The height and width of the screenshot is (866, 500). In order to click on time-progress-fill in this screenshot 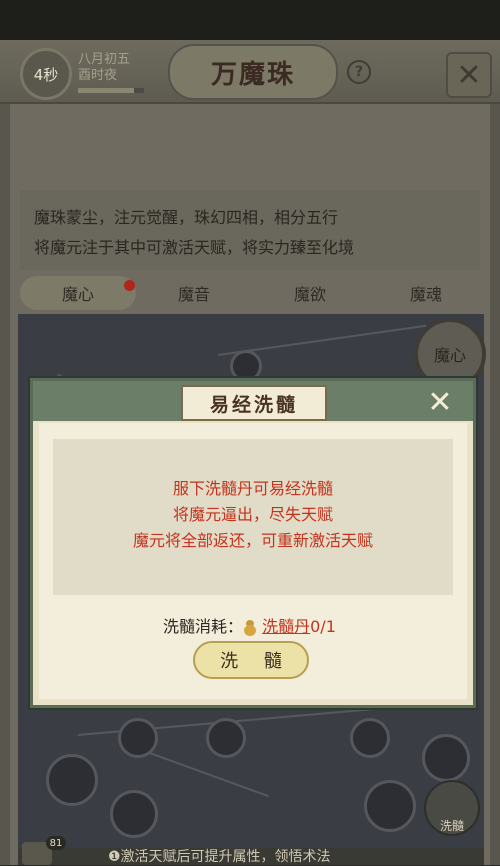, I will do `click(106, 90)`.